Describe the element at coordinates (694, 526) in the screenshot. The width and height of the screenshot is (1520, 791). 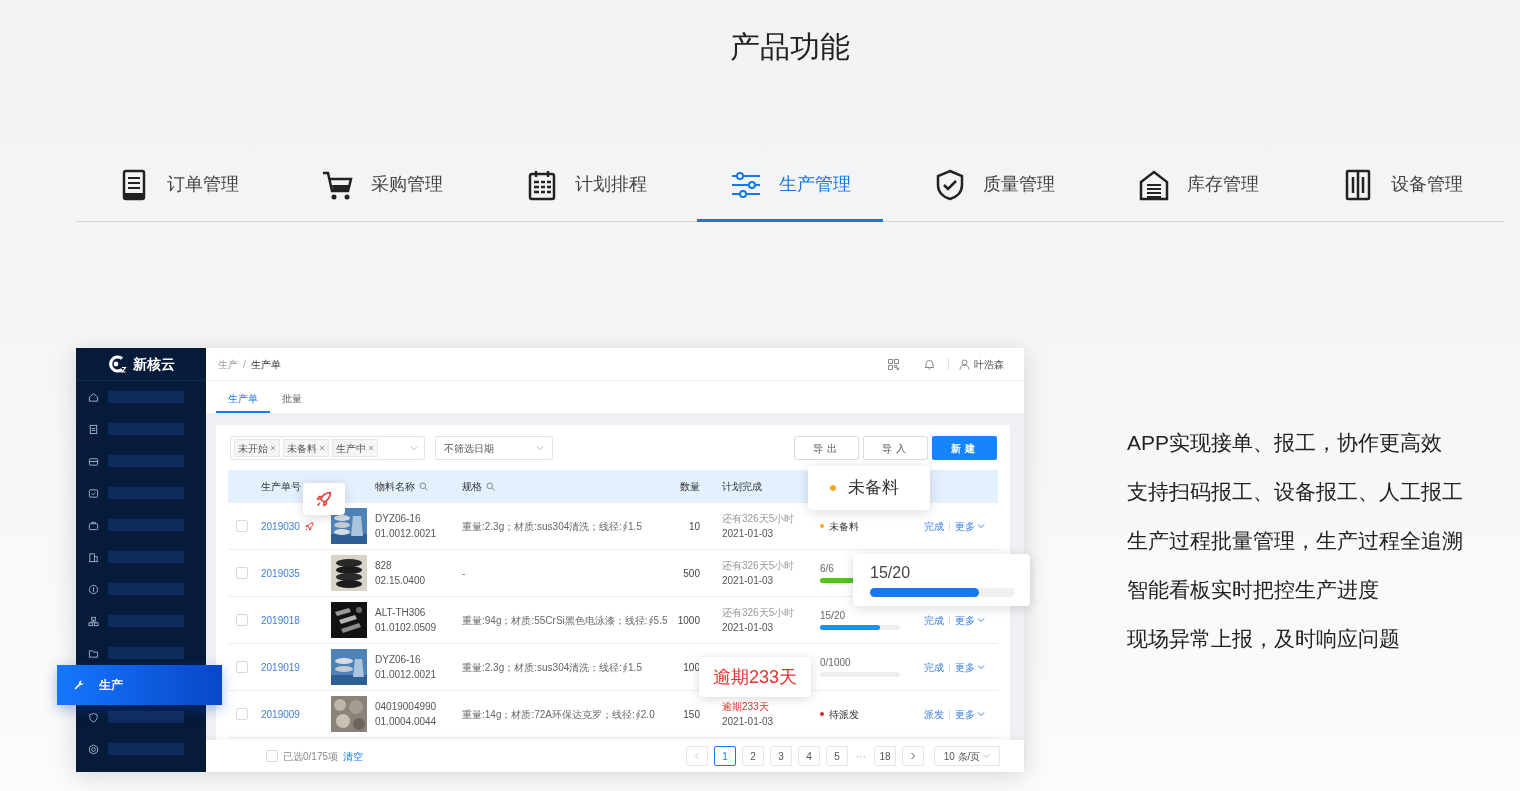
I see `quantity-text: 10` at that location.